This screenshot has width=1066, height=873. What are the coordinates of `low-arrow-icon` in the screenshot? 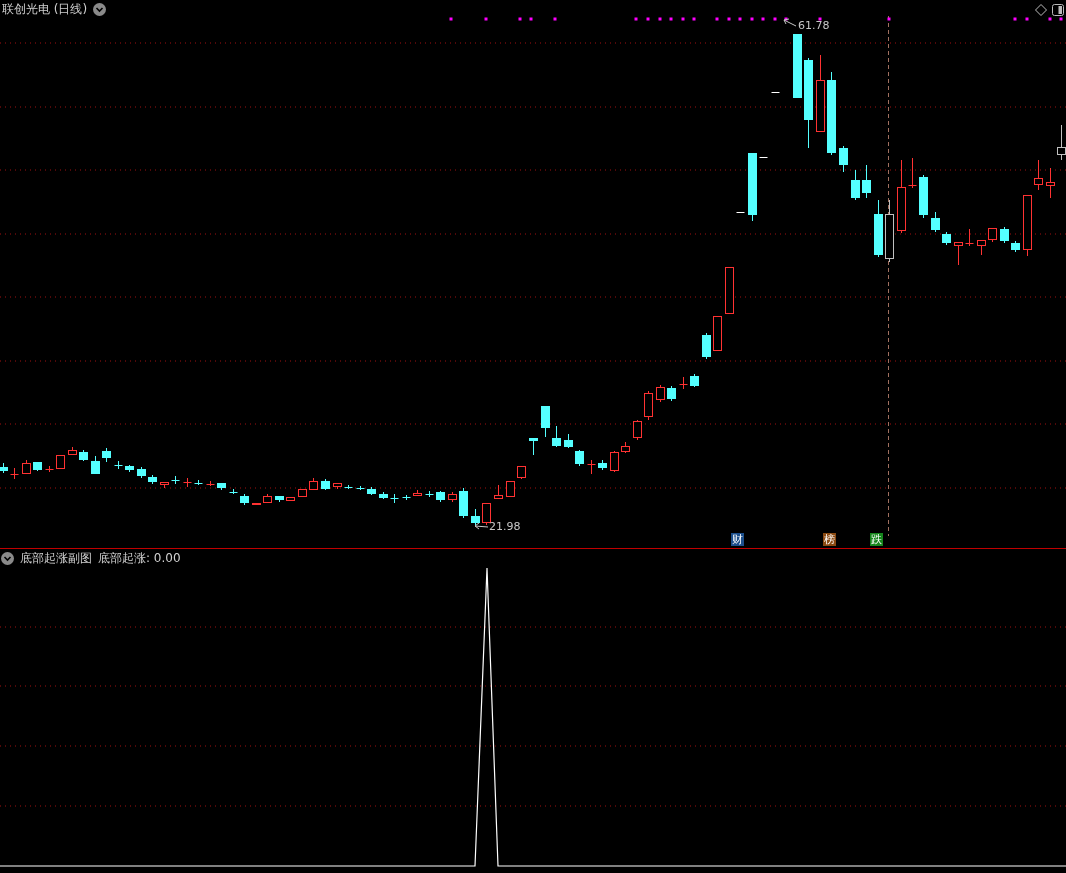 It's located at (481, 526).